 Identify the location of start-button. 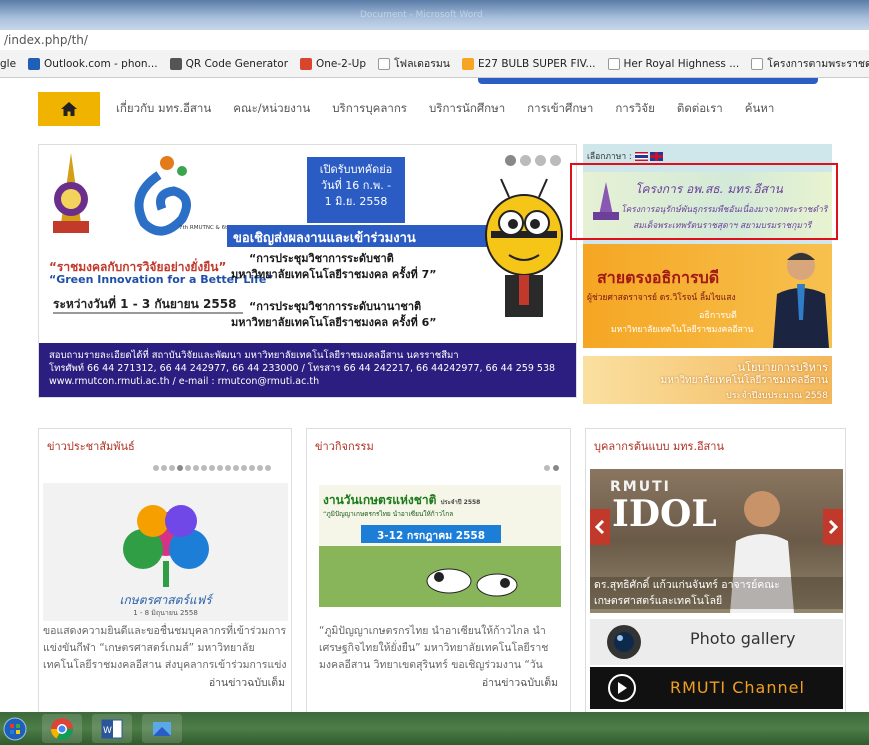
(15, 728).